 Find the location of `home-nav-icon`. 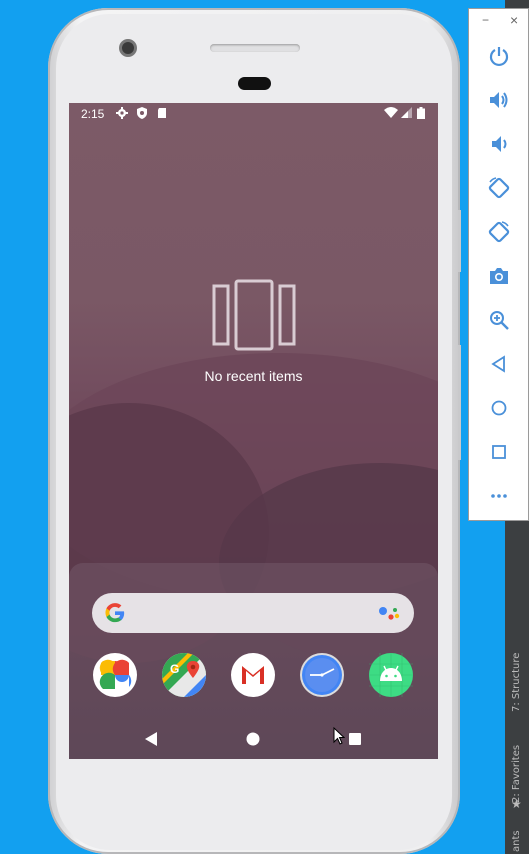

home-nav-icon is located at coordinates (253, 739).